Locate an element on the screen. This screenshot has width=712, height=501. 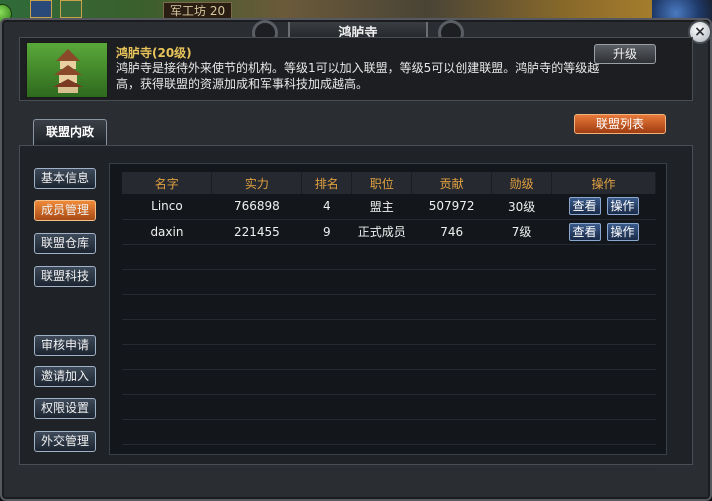
member-position: 正式成员 is located at coordinates (381, 232).